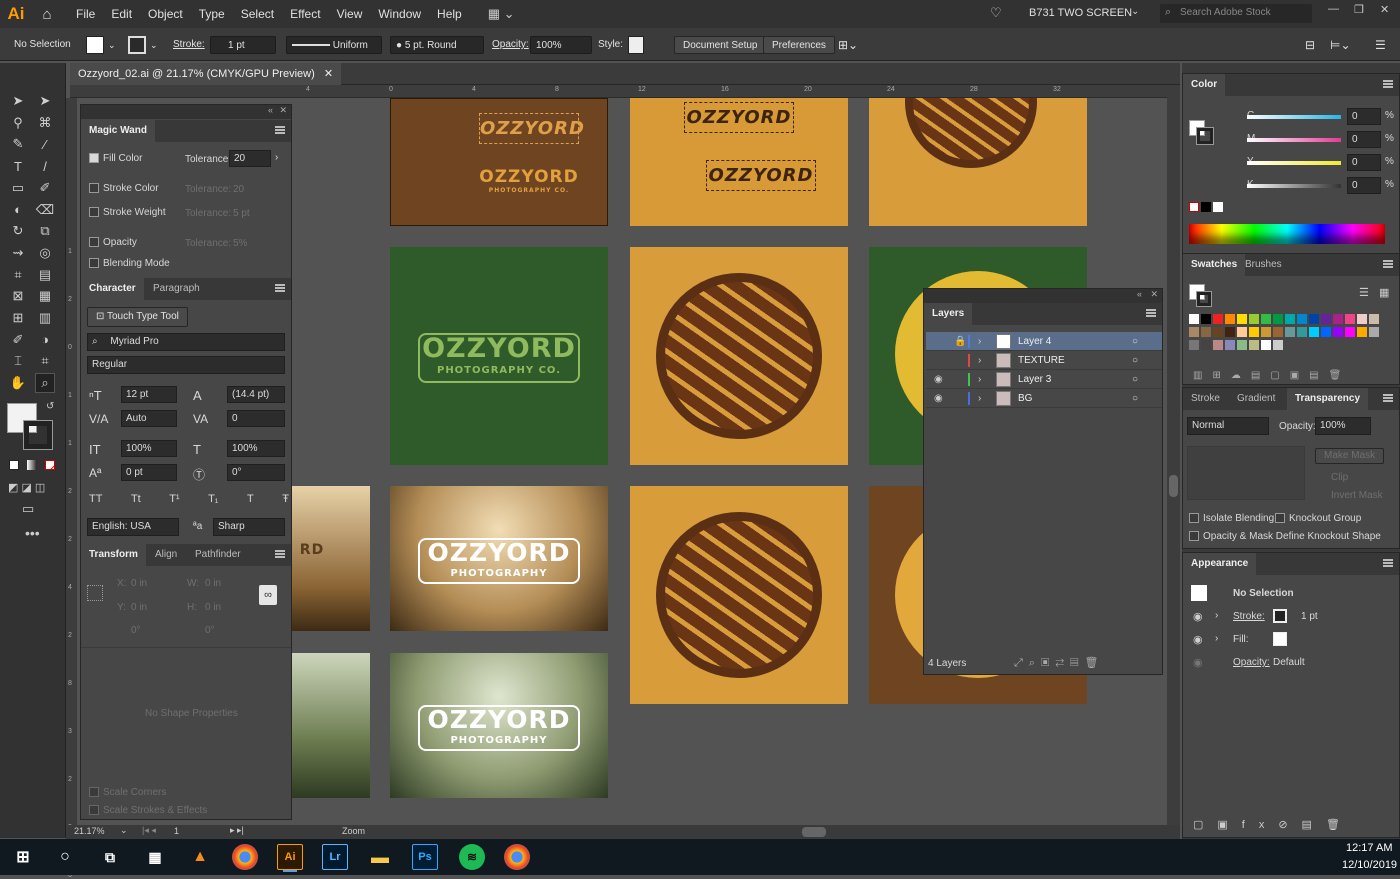 The width and height of the screenshot is (1400, 879). I want to click on tab-magic-wand: Magic Wand, so click(118, 131).